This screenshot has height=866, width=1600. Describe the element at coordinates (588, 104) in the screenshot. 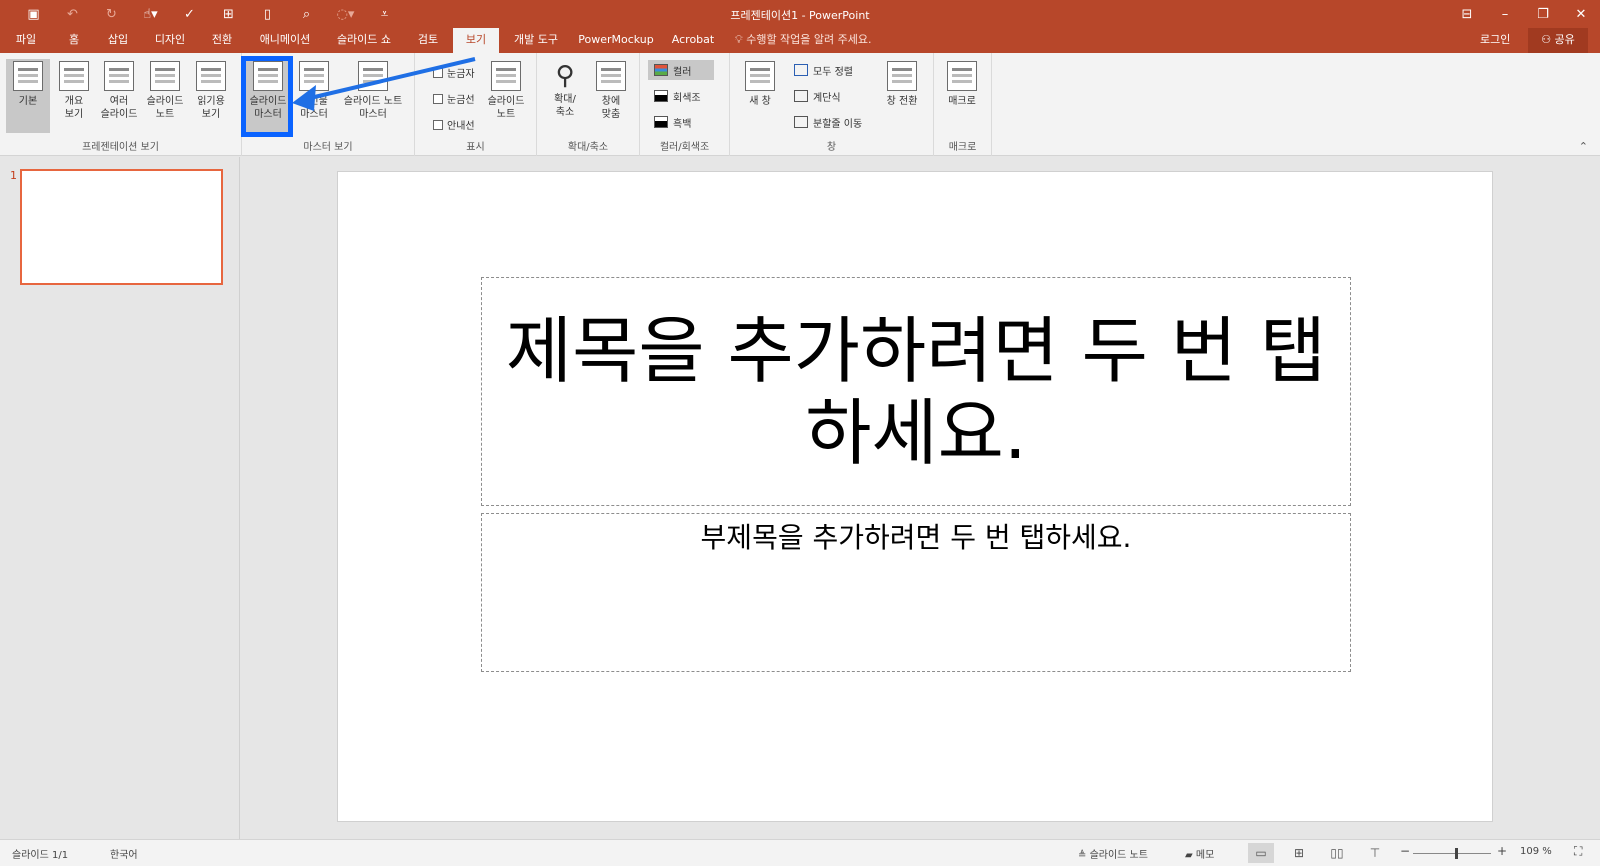

I see `group-zoom: ⚲ 확대/ 축소 창에 맞춤 확대/축소` at that location.